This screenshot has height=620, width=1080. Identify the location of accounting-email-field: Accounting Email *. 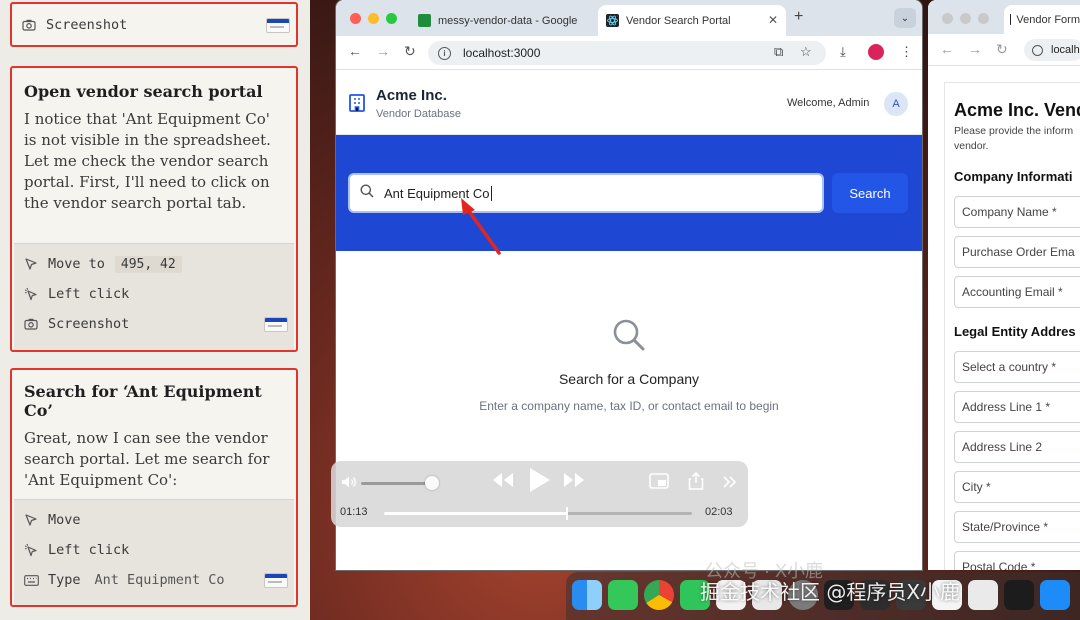
(1017, 292).